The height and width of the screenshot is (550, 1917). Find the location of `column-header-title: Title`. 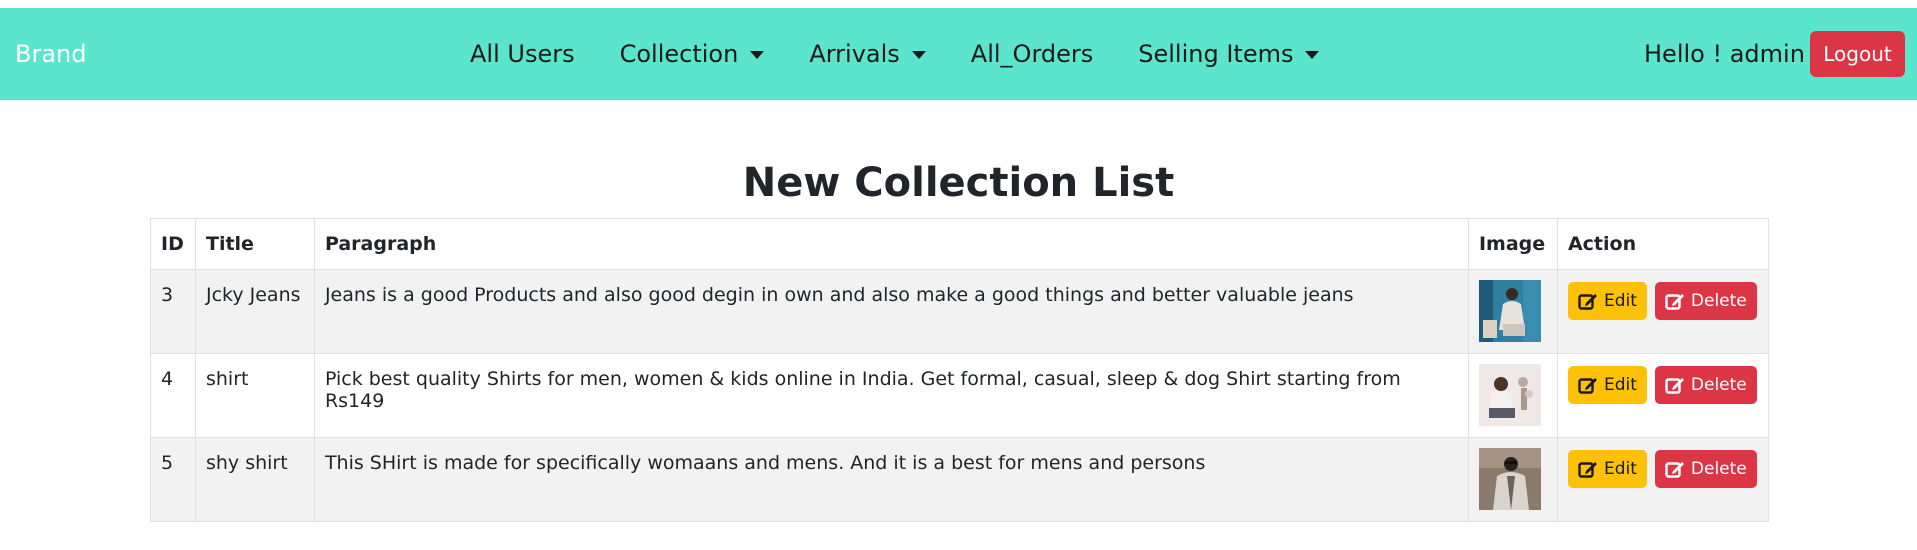

column-header-title: Title is located at coordinates (254, 244).